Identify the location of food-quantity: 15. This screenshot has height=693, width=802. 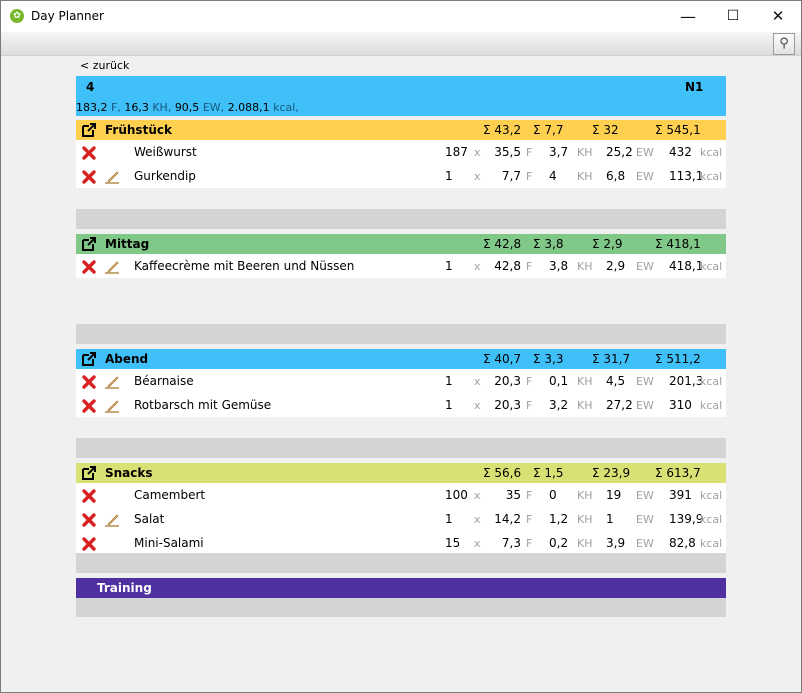
(452, 543).